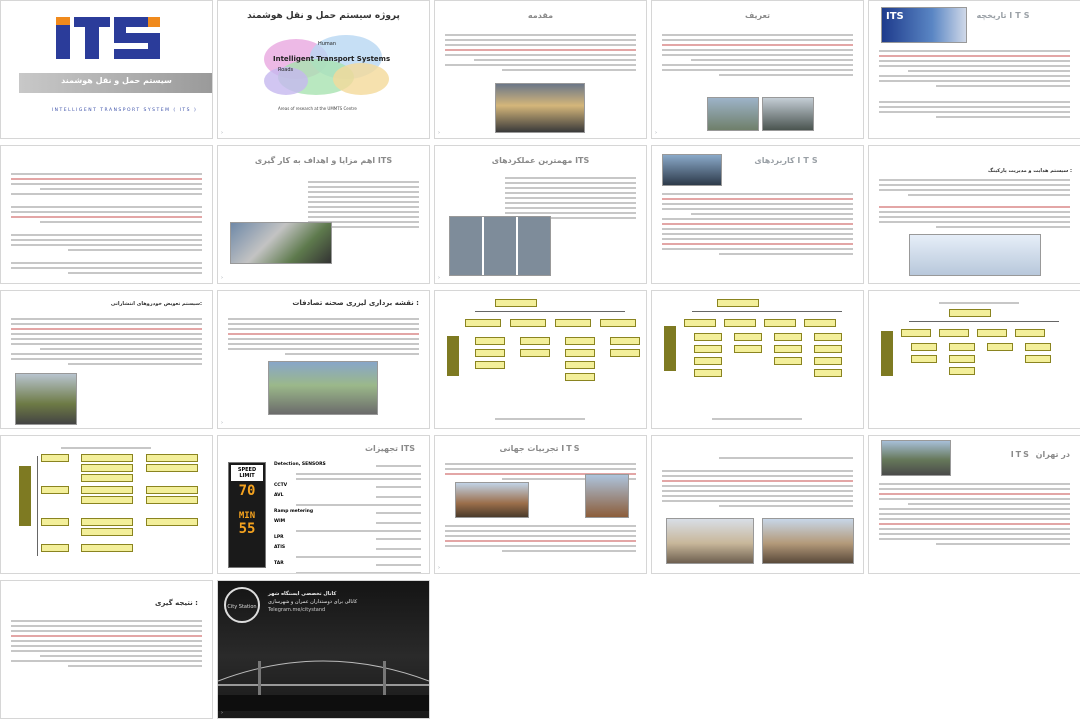  What do you see at coordinates (974, 504) in the screenshot?
I see `slide-thumbnail-20: ITS در تهران` at bounding box center [974, 504].